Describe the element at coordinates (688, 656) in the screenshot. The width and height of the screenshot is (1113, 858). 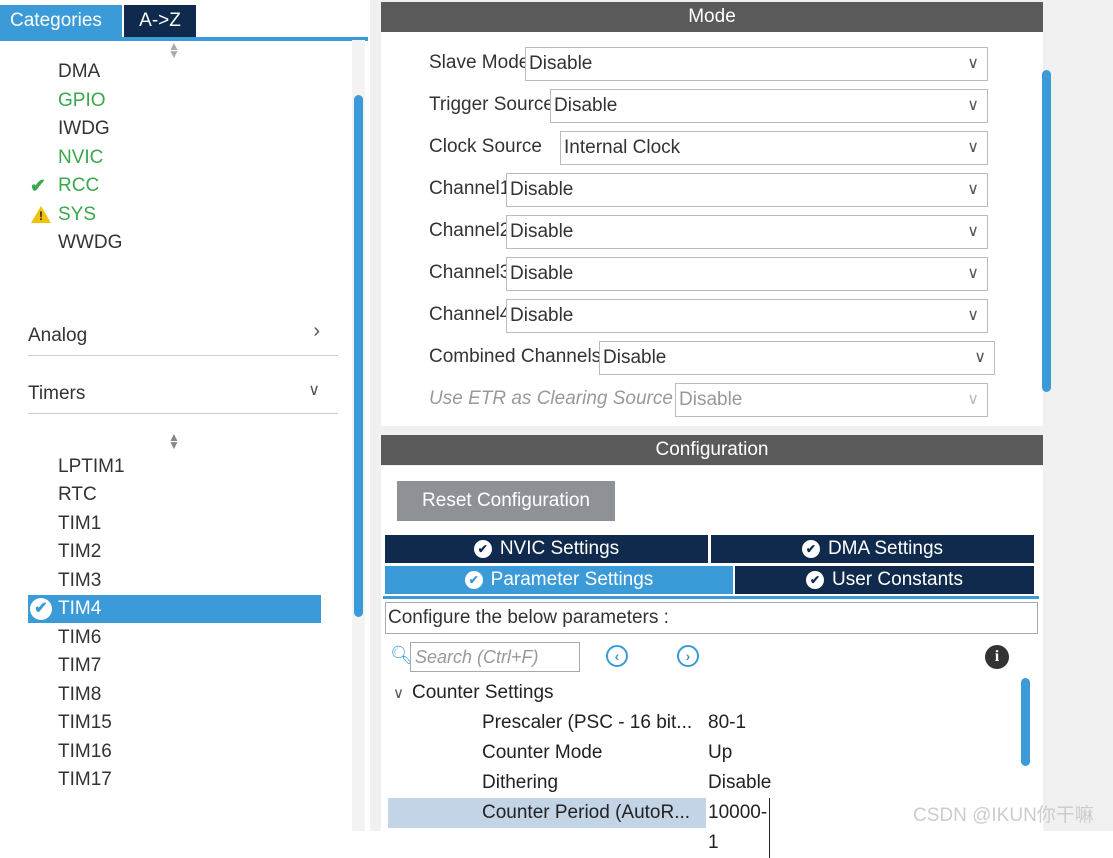
I see `next-result-icon: ›` at that location.